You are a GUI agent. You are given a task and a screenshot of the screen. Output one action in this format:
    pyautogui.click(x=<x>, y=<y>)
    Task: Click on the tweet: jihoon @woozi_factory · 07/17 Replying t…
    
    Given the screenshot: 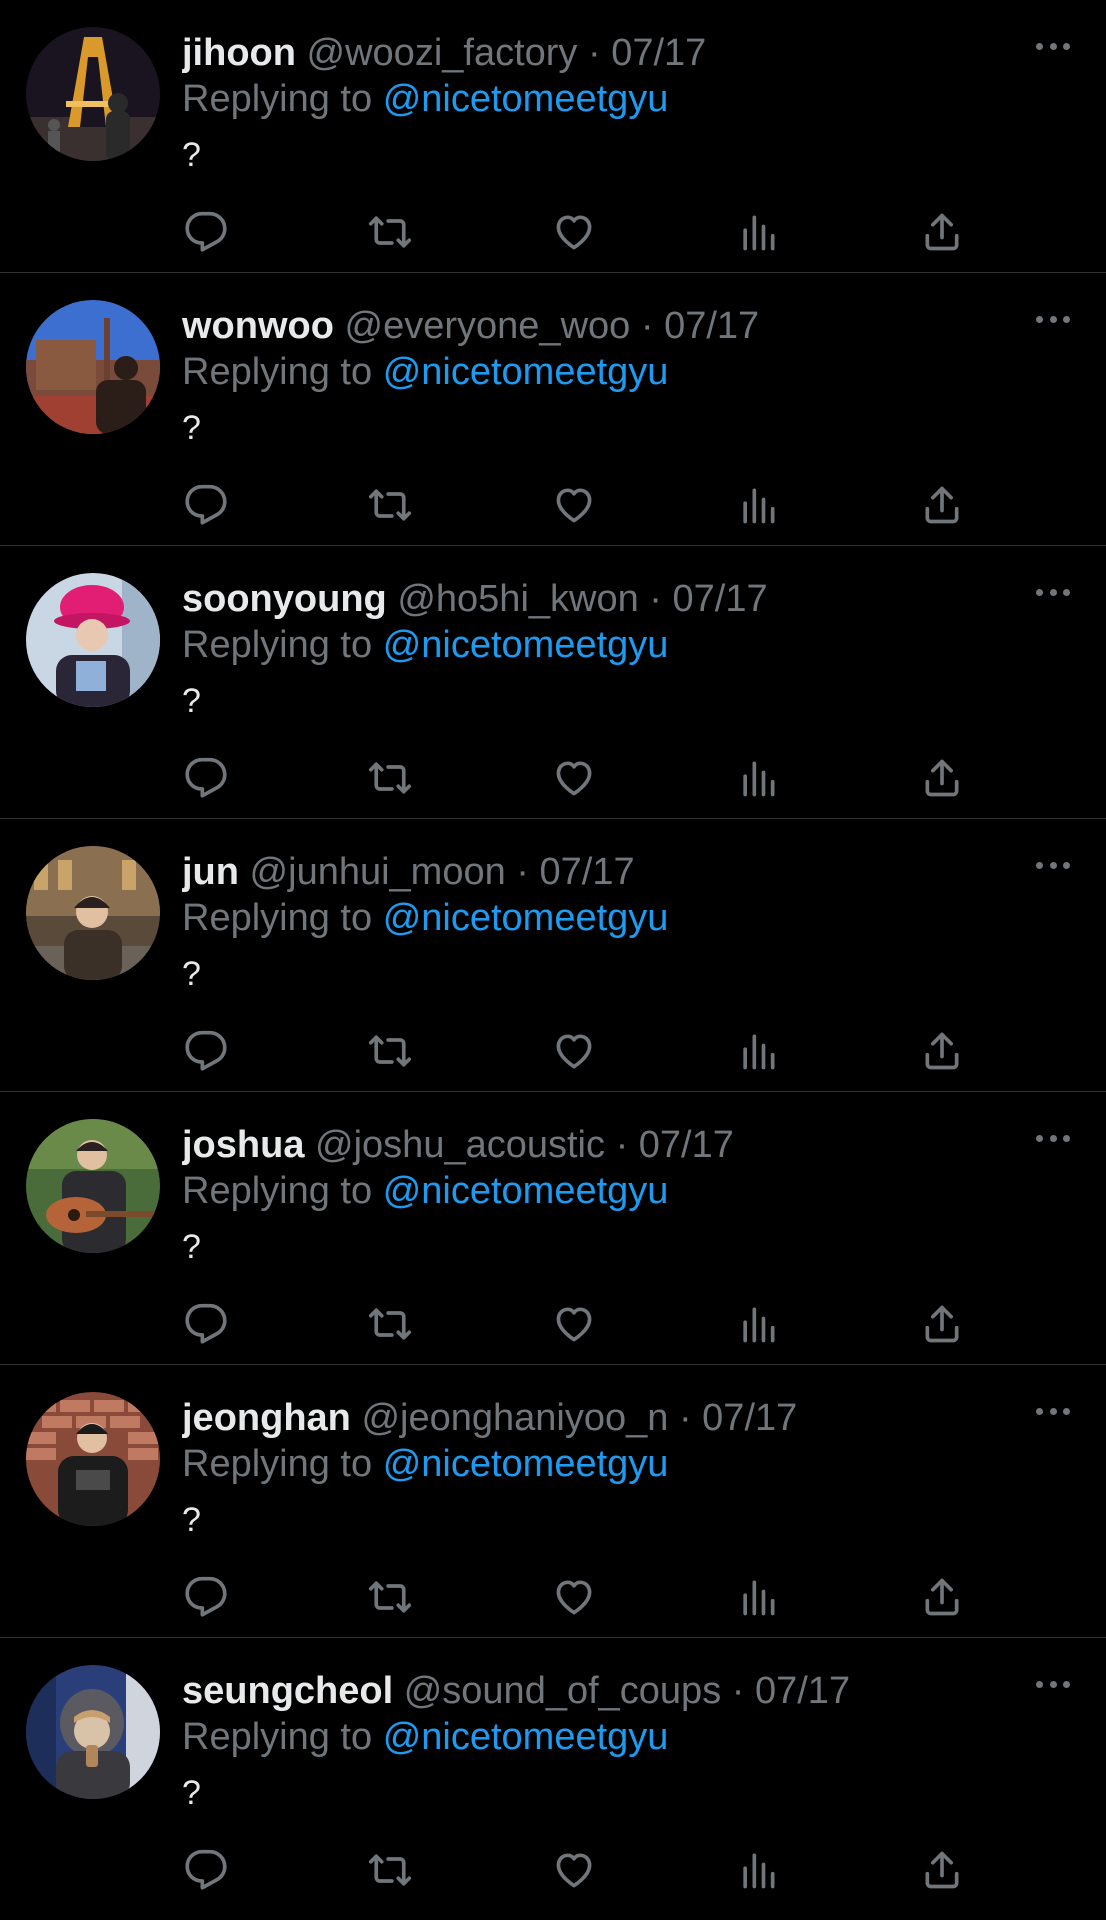 What is the action you would take?
    pyautogui.click(x=553, y=136)
    